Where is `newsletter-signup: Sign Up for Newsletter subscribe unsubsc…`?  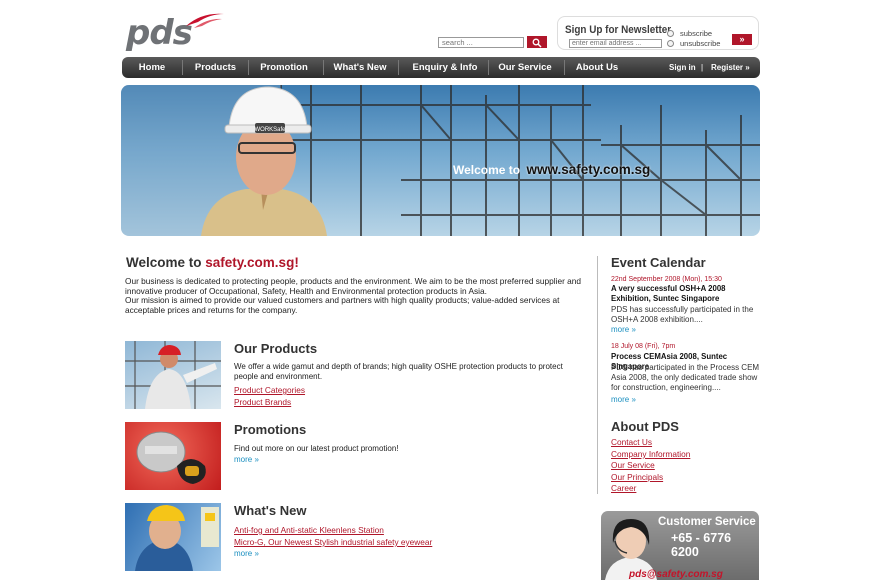 newsletter-signup: Sign Up for Newsletter subscribe unsubsc… is located at coordinates (658, 33).